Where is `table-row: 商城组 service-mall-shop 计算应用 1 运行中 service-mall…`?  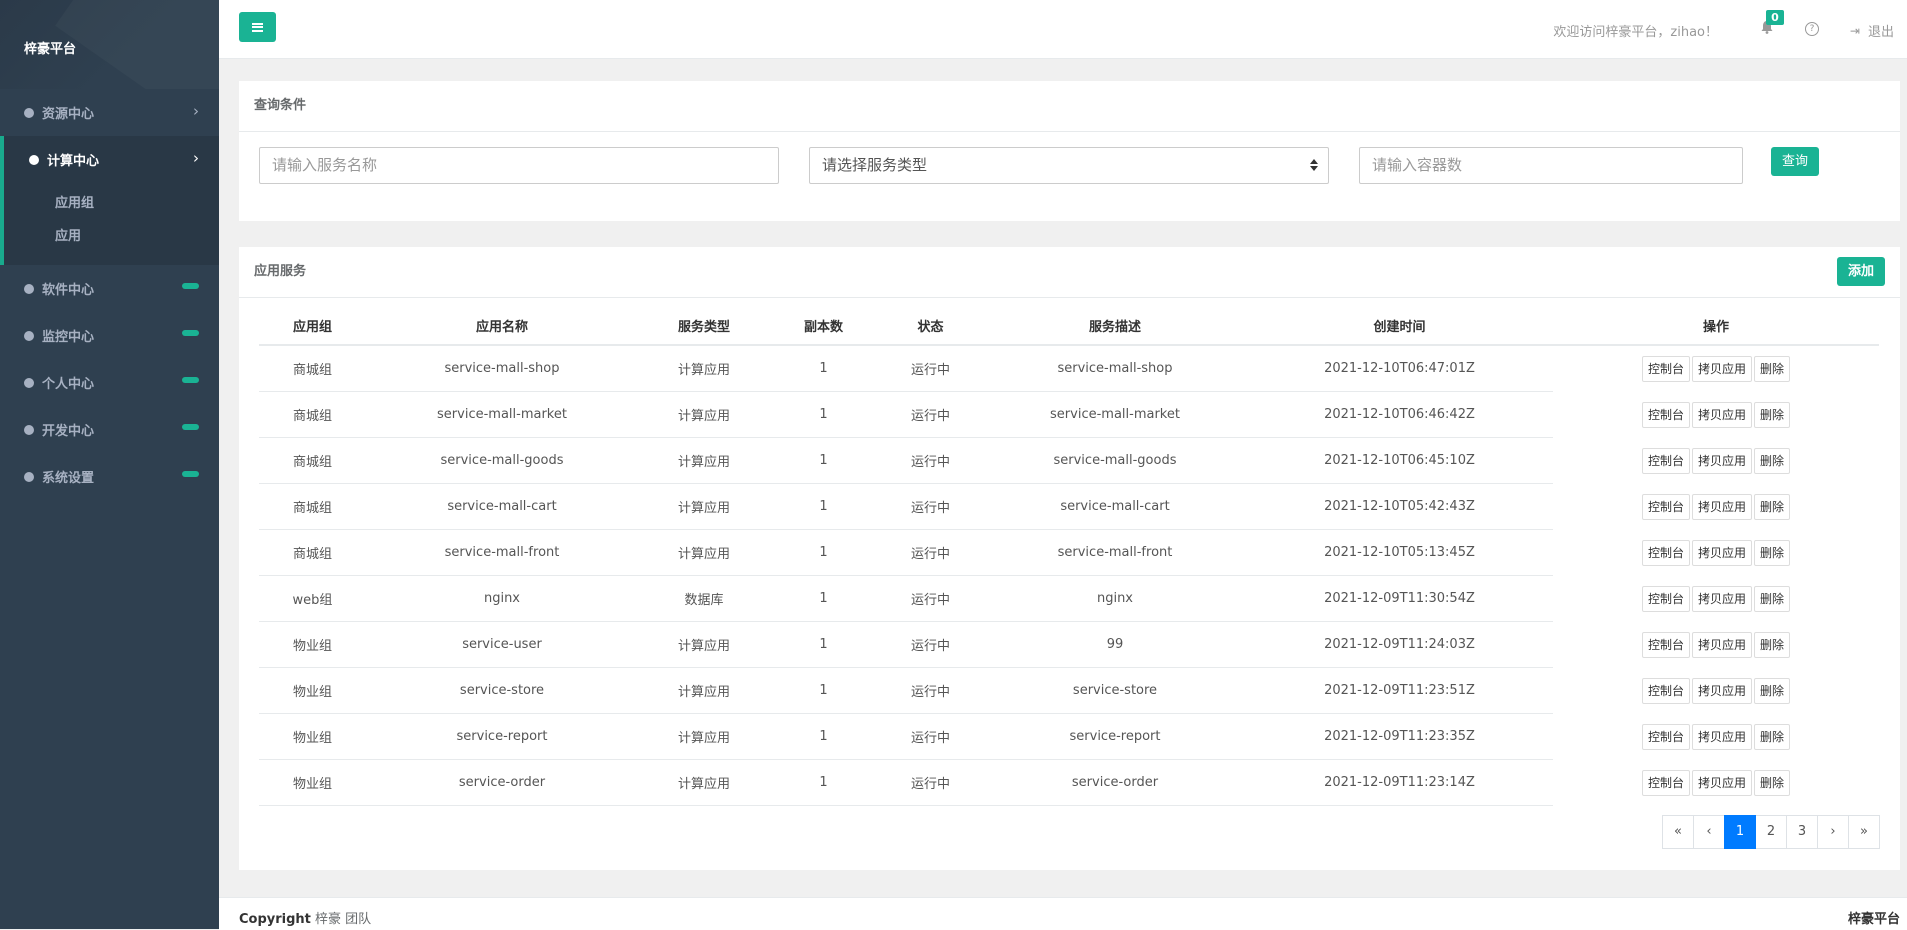
table-row: 商城组 service-mall-shop 计算应用 1 运行中 service-mall… is located at coordinates (1069, 368).